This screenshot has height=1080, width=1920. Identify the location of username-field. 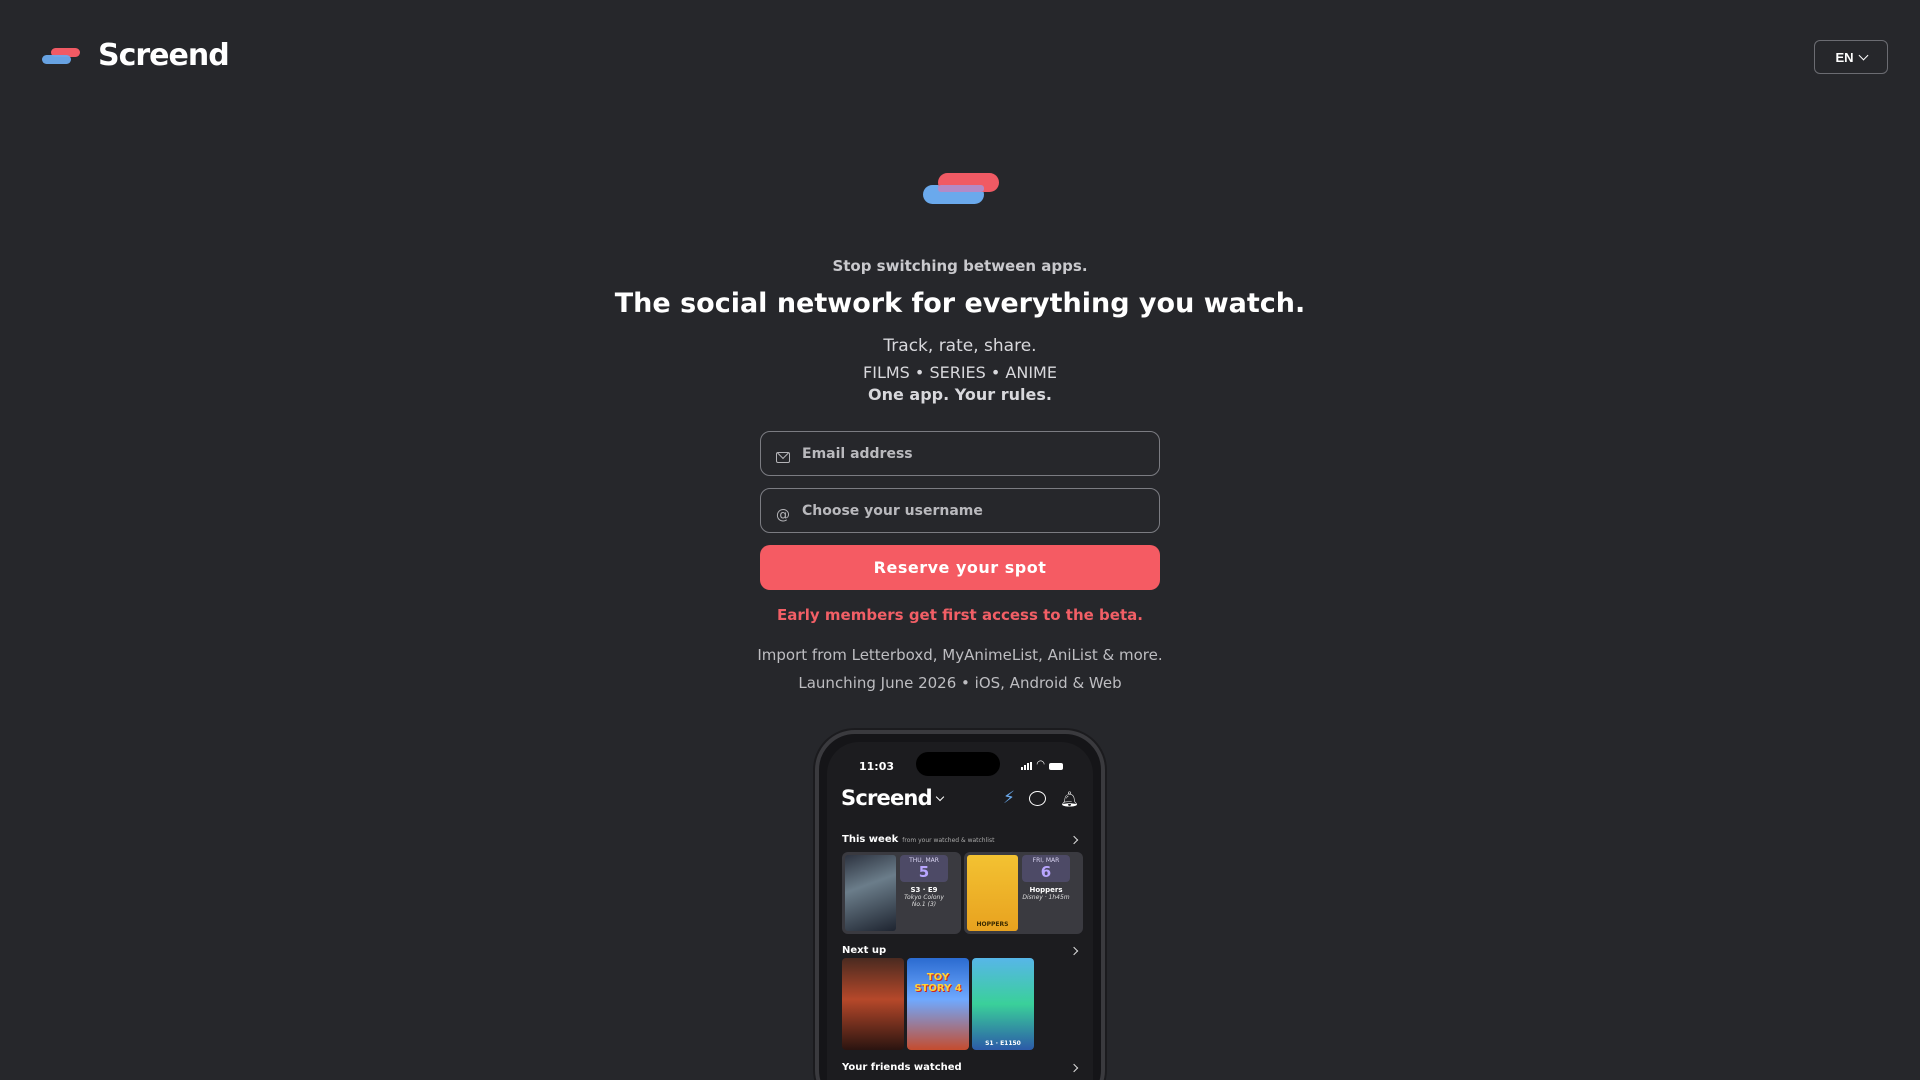
(980, 510).